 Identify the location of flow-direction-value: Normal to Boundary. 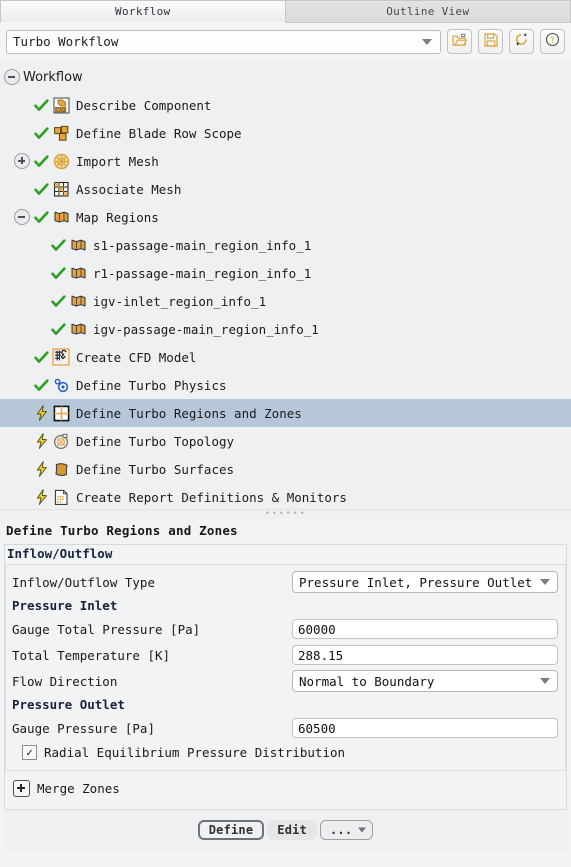
(367, 681).